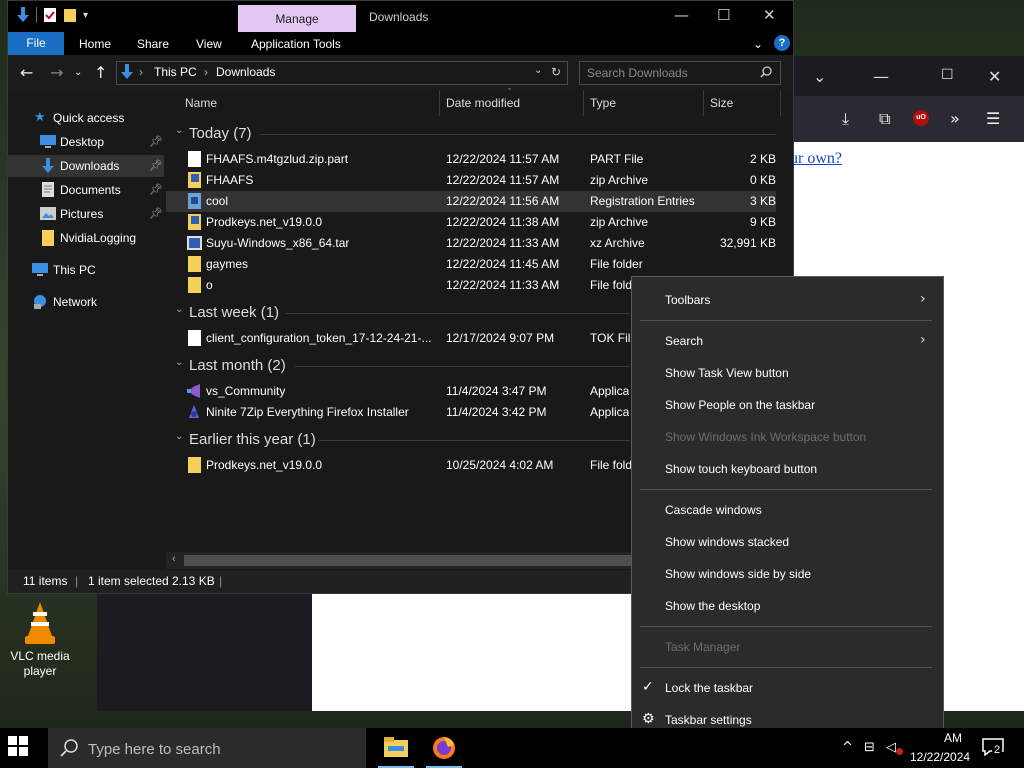 This screenshot has height=768, width=1024. Describe the element at coordinates (687, 300) in the screenshot. I see `menu-item-toolbars: Toolbars` at that location.